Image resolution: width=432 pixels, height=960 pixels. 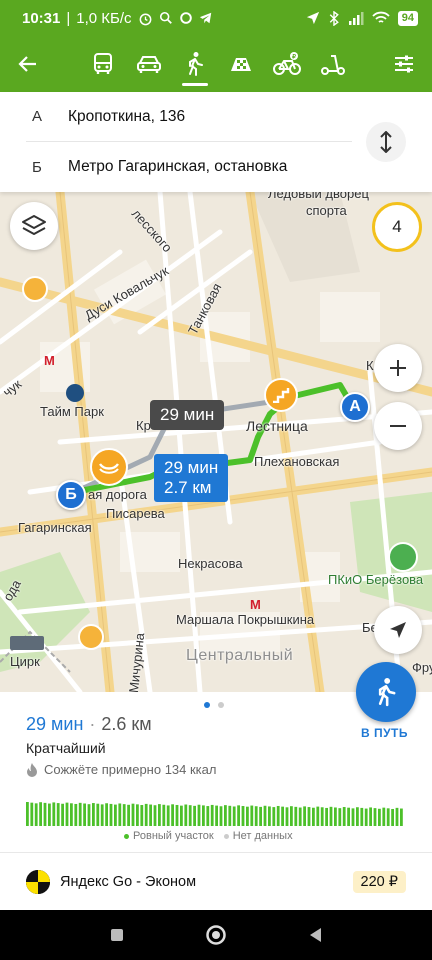 I want to click on search-icon, so click(x=165, y=17).